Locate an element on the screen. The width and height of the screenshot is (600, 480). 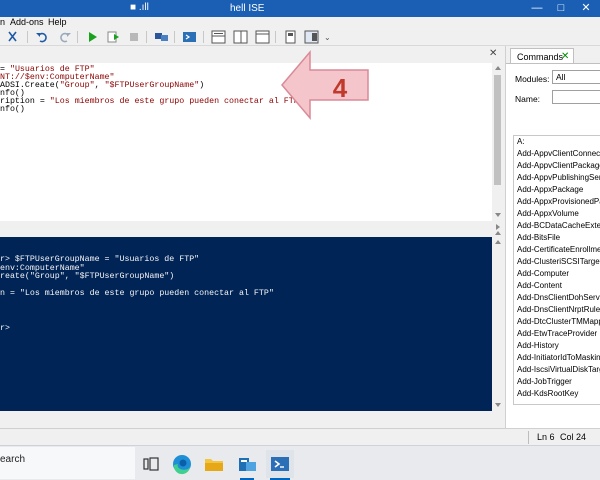
quick-access-toolbar: ■ .ıll is located at coordinates (139, 7).